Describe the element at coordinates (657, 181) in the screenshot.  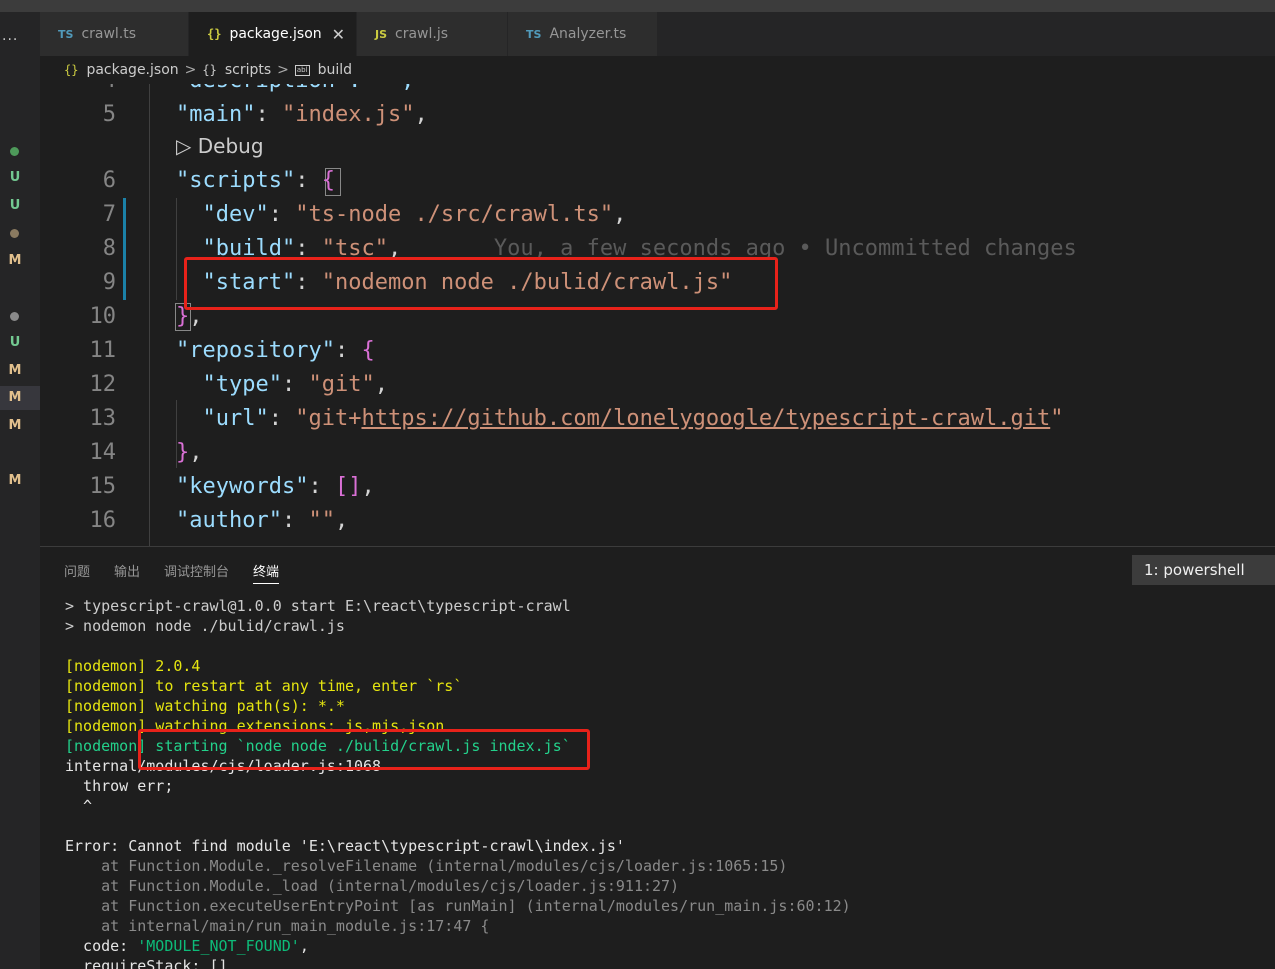
I see `code-line: 6 "scripts": {` at that location.